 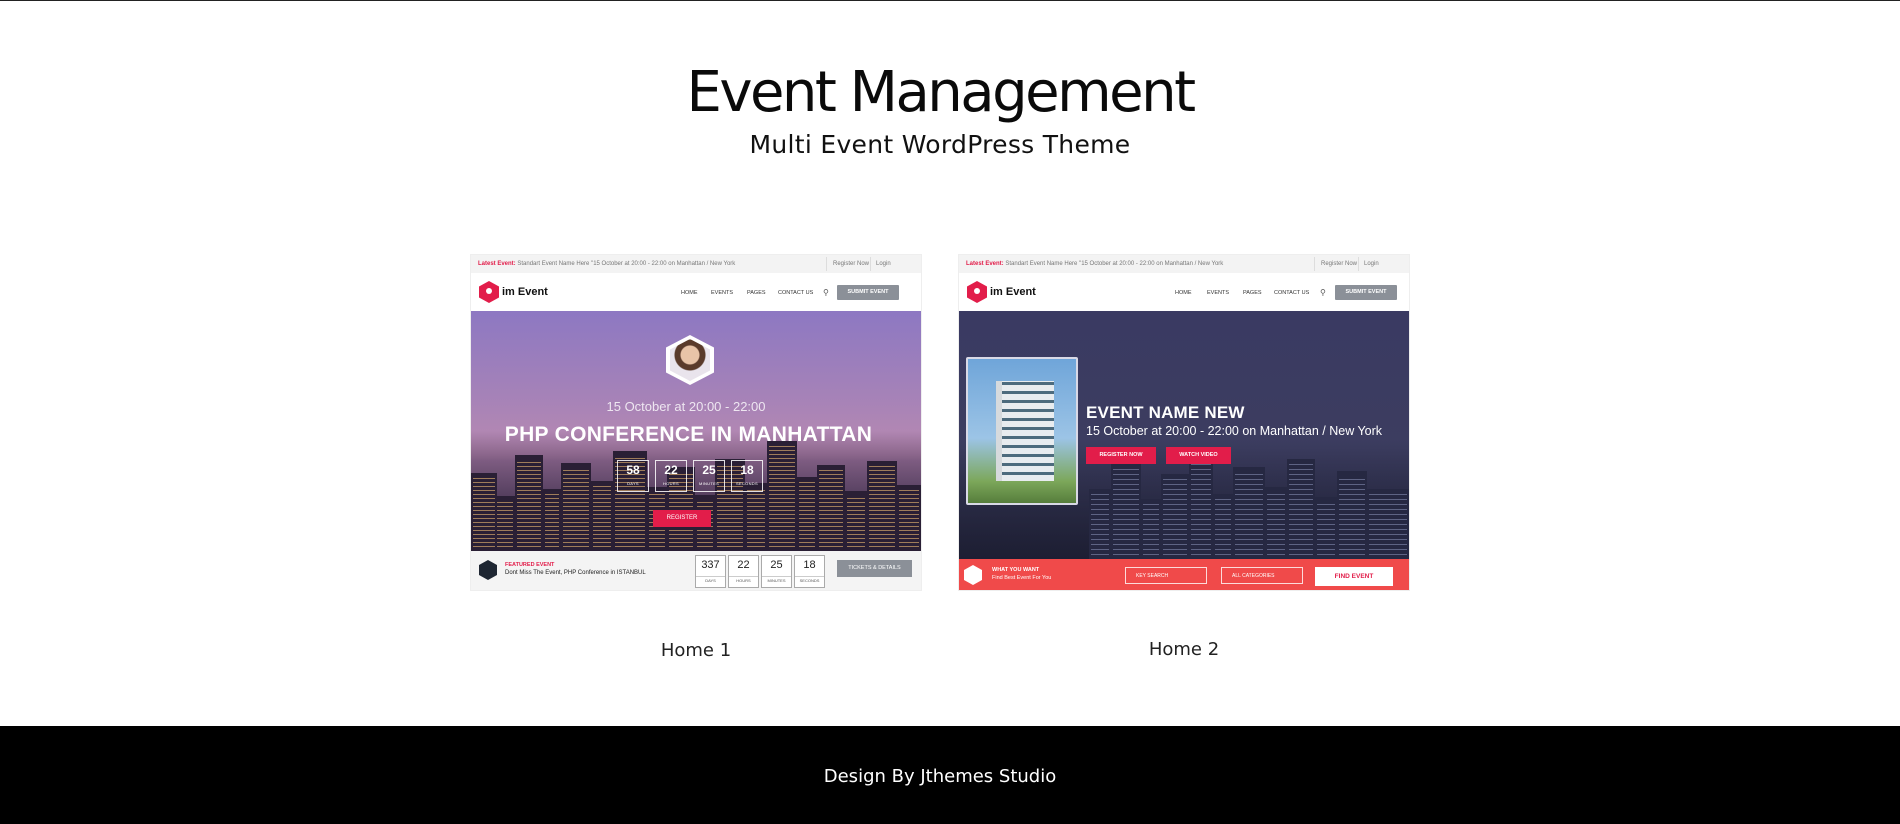 I want to click on featured-kicker: FEATURED EVENT, so click(x=530, y=565).